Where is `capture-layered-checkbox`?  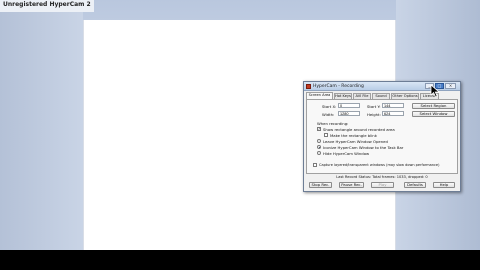
capture-layered-checkbox is located at coordinates (315, 165).